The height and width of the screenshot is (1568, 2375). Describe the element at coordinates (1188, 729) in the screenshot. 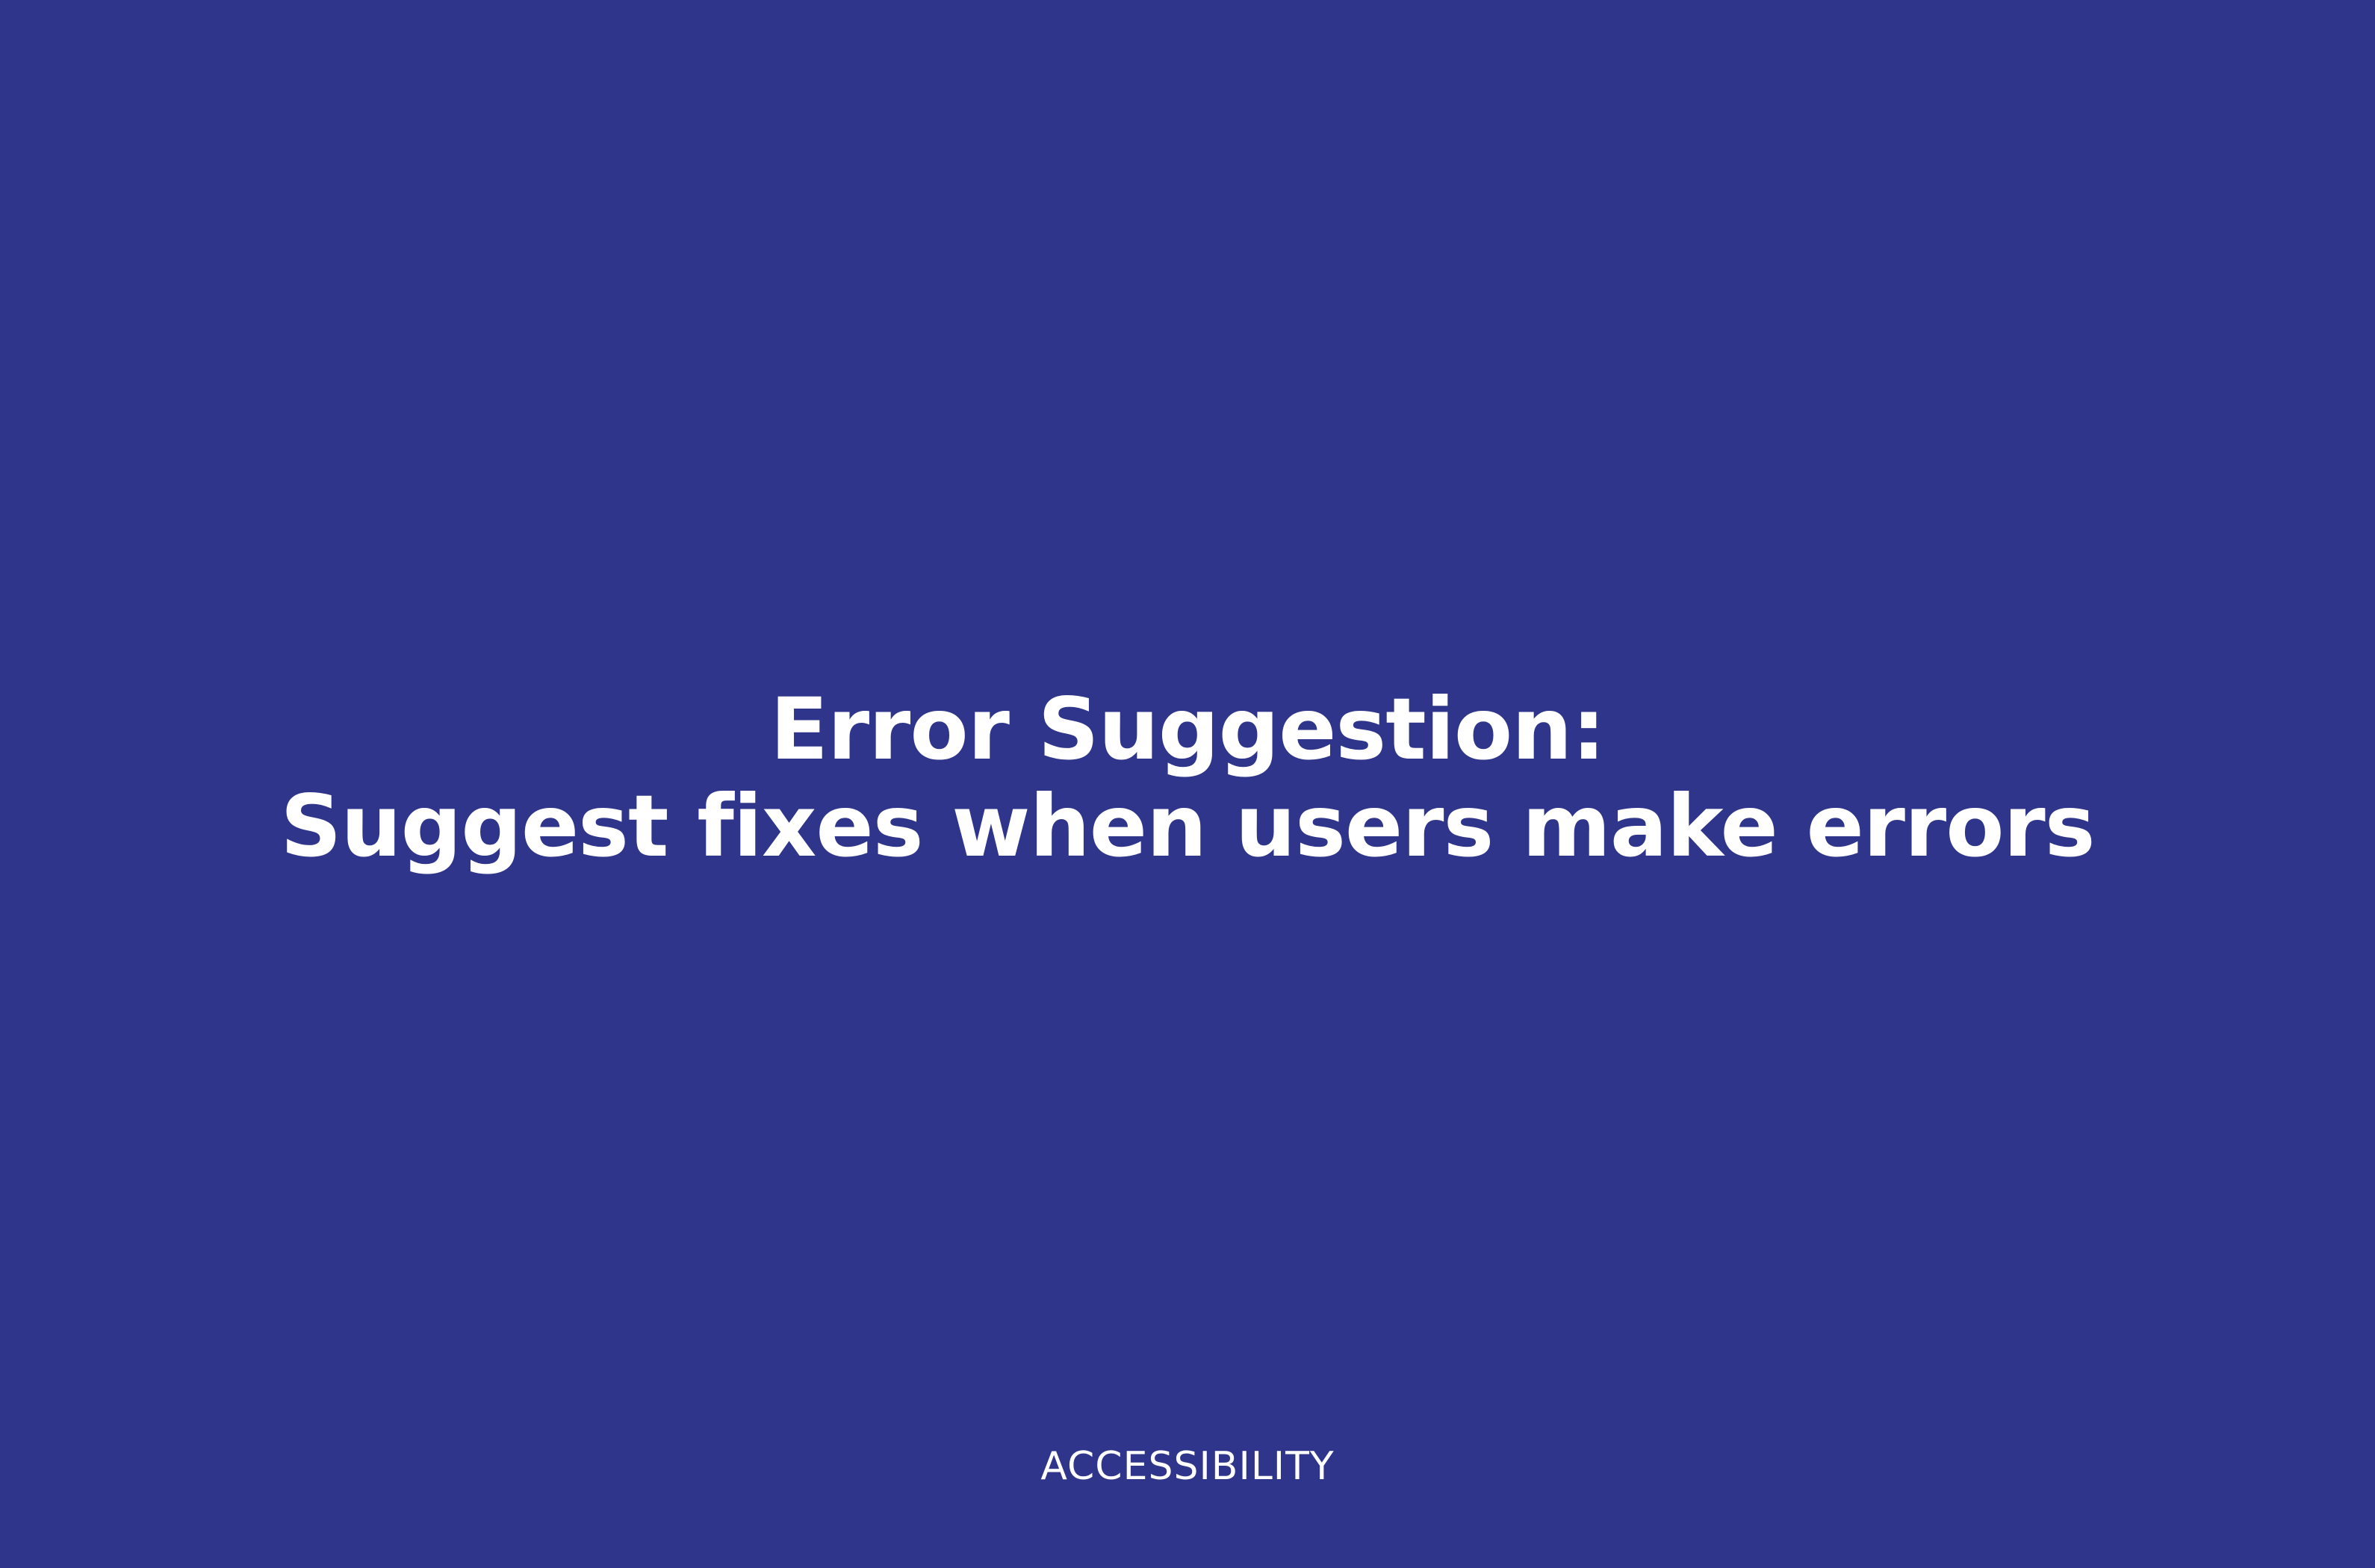

I see `slide-title-line-1: Error Suggestion:` at that location.